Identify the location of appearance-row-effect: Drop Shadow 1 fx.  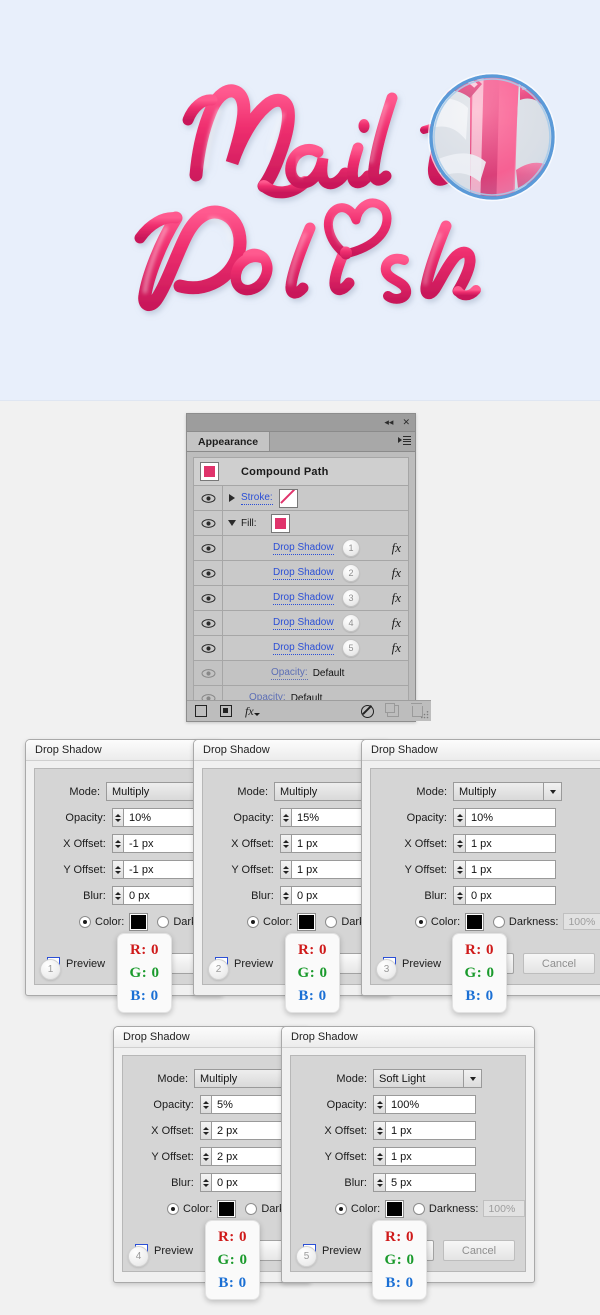
(301, 548).